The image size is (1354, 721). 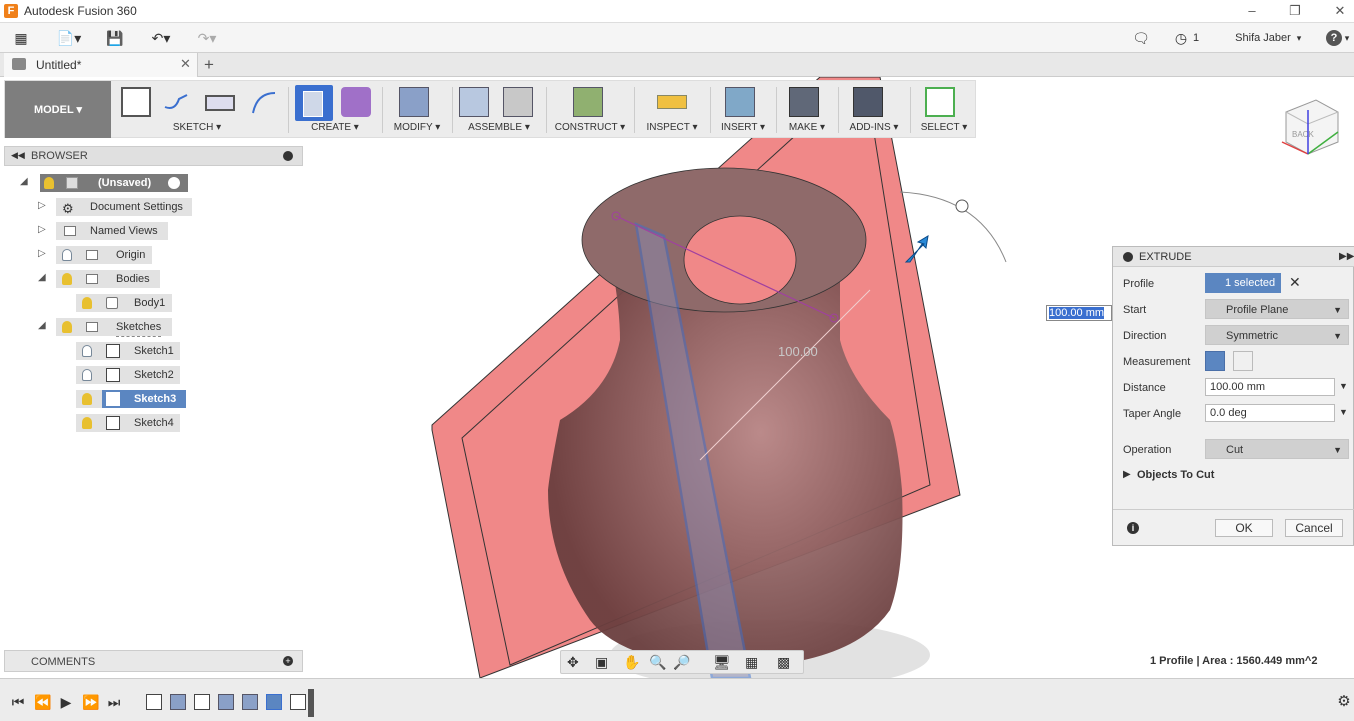 What do you see at coordinates (1175, 475) in the screenshot?
I see `objects-to-cut-section: Objects To Cut` at bounding box center [1175, 475].